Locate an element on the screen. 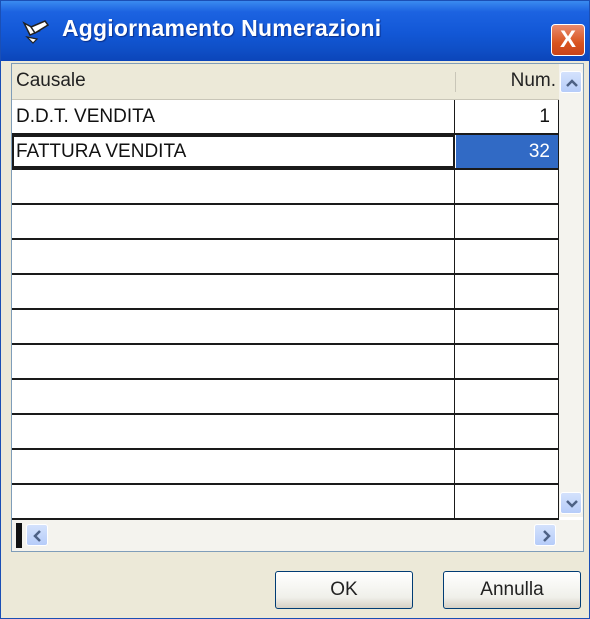 The image size is (590, 619). pencil-arrow-icon is located at coordinates (36, 31).